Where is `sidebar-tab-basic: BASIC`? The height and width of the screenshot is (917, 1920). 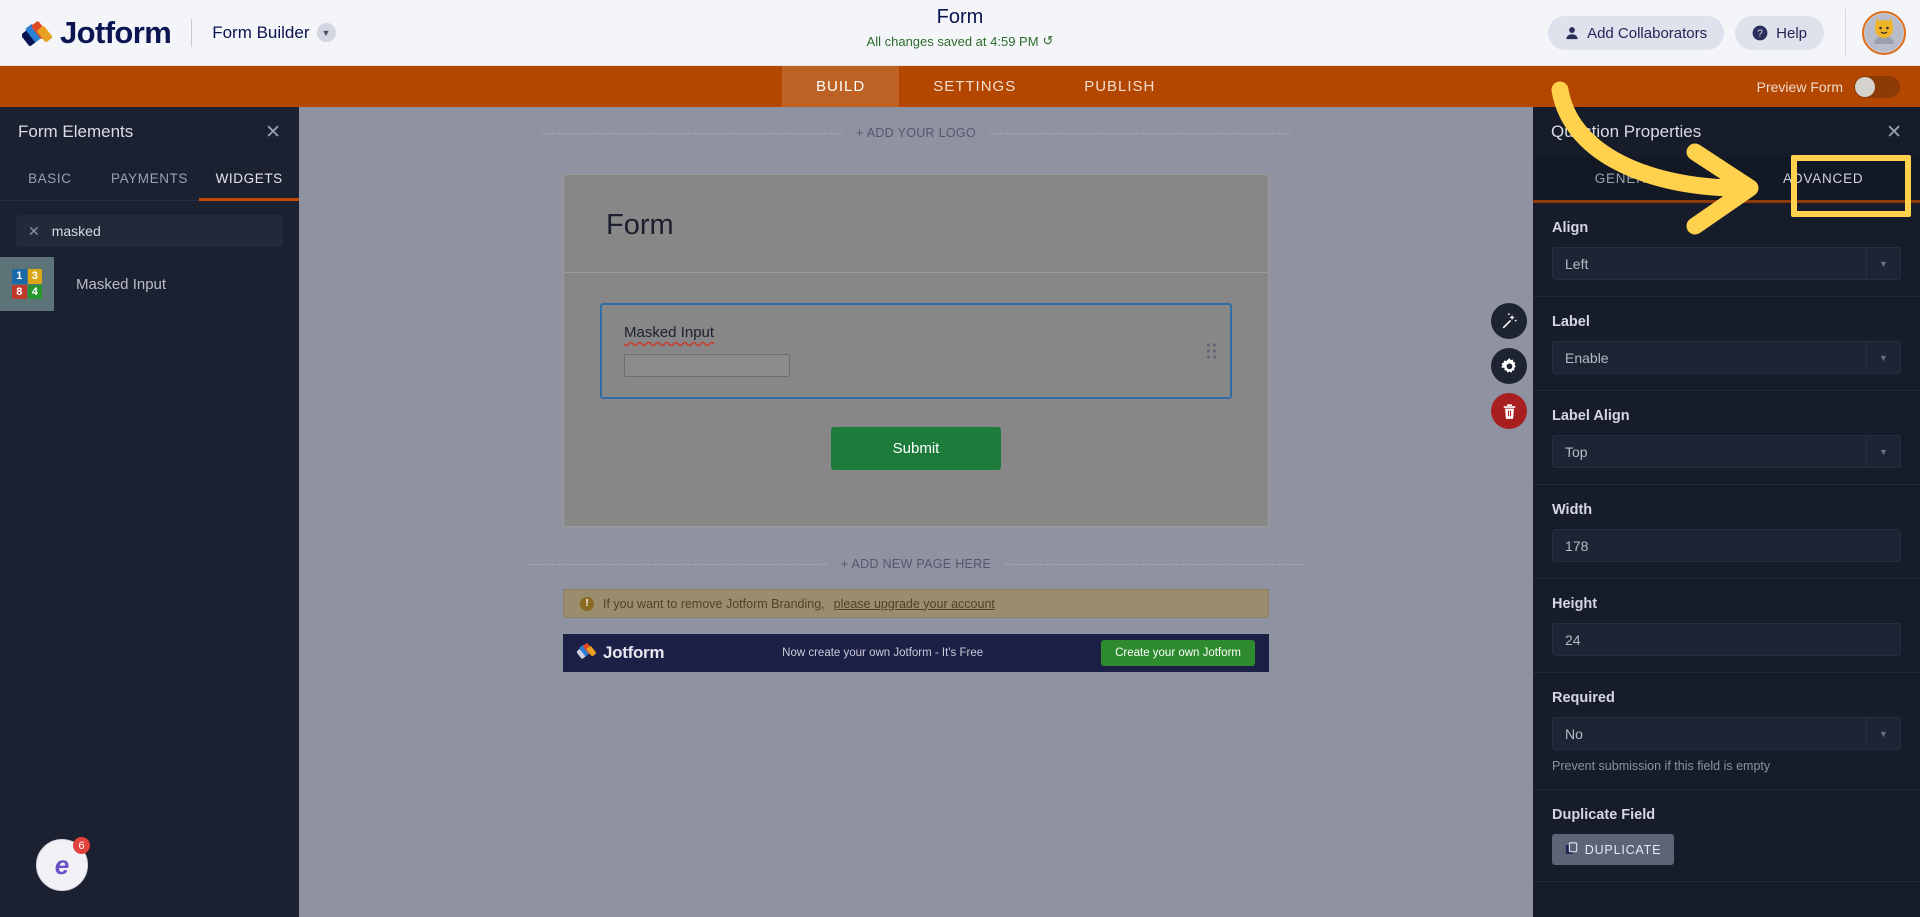 sidebar-tab-basic: BASIC is located at coordinates (50, 178).